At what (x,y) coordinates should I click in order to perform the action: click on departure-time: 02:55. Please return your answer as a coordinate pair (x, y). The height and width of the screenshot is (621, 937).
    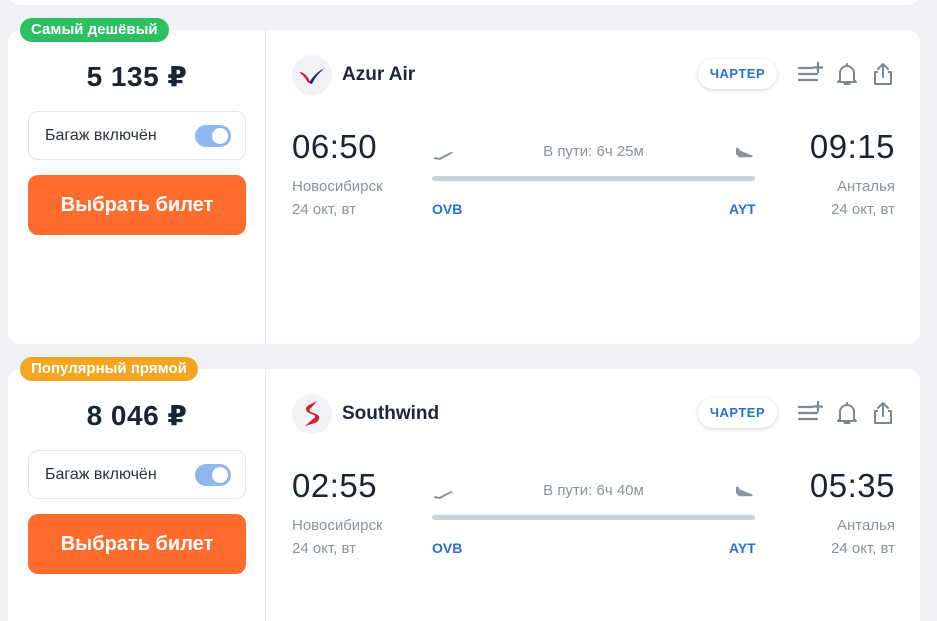
    Looking at the image, I should click on (335, 485).